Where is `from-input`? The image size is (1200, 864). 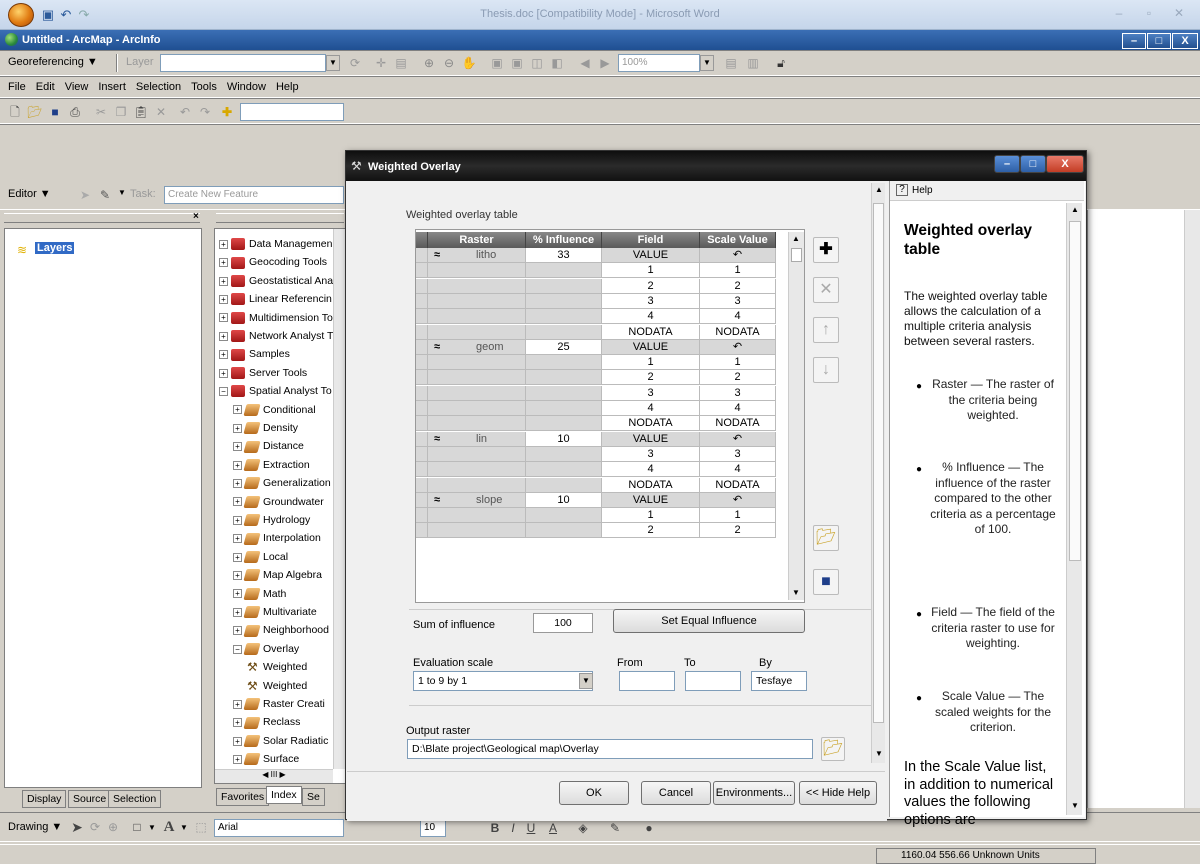 from-input is located at coordinates (647, 681).